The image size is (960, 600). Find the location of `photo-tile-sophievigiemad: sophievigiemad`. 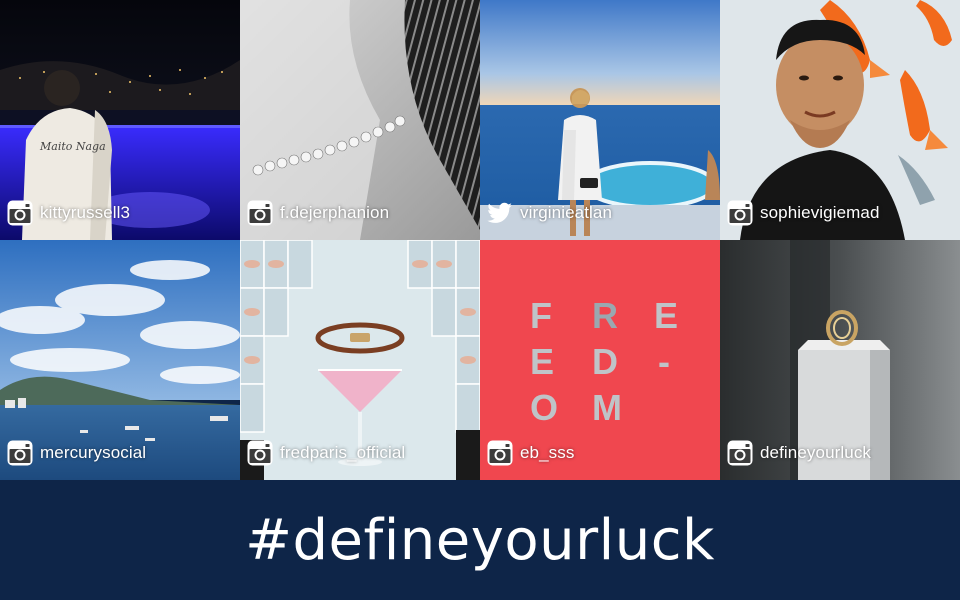

photo-tile-sophievigiemad: sophievigiemad is located at coordinates (840, 120).